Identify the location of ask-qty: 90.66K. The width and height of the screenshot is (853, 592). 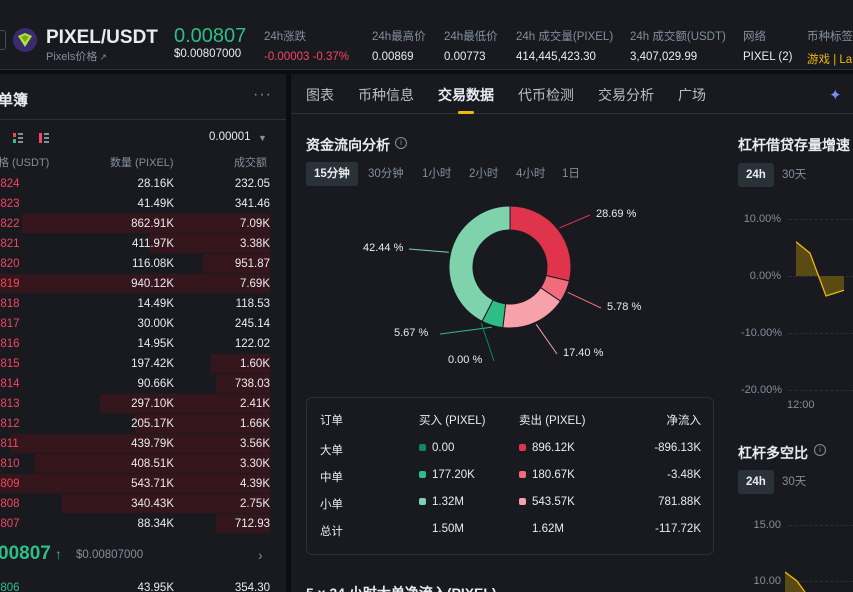
(155, 384).